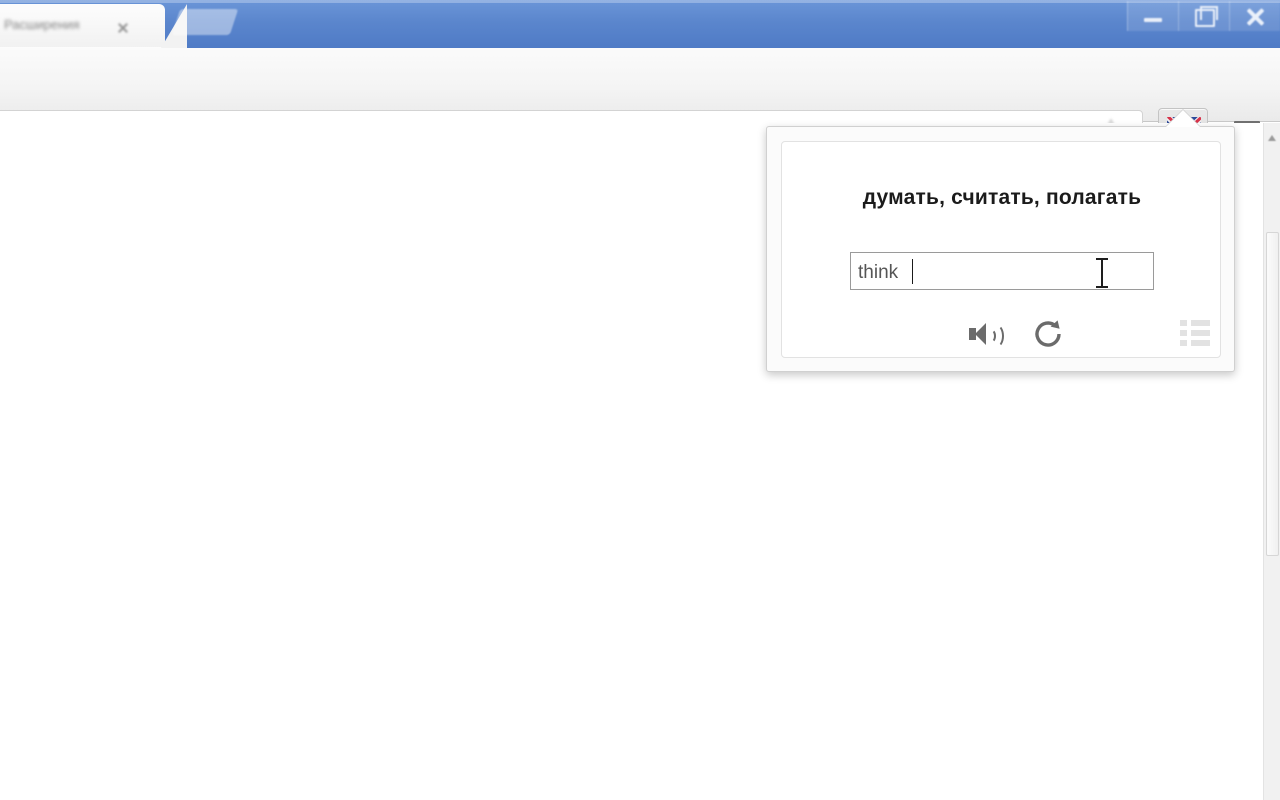 The image size is (1280, 800). What do you see at coordinates (912, 271) in the screenshot?
I see `text-caret` at bounding box center [912, 271].